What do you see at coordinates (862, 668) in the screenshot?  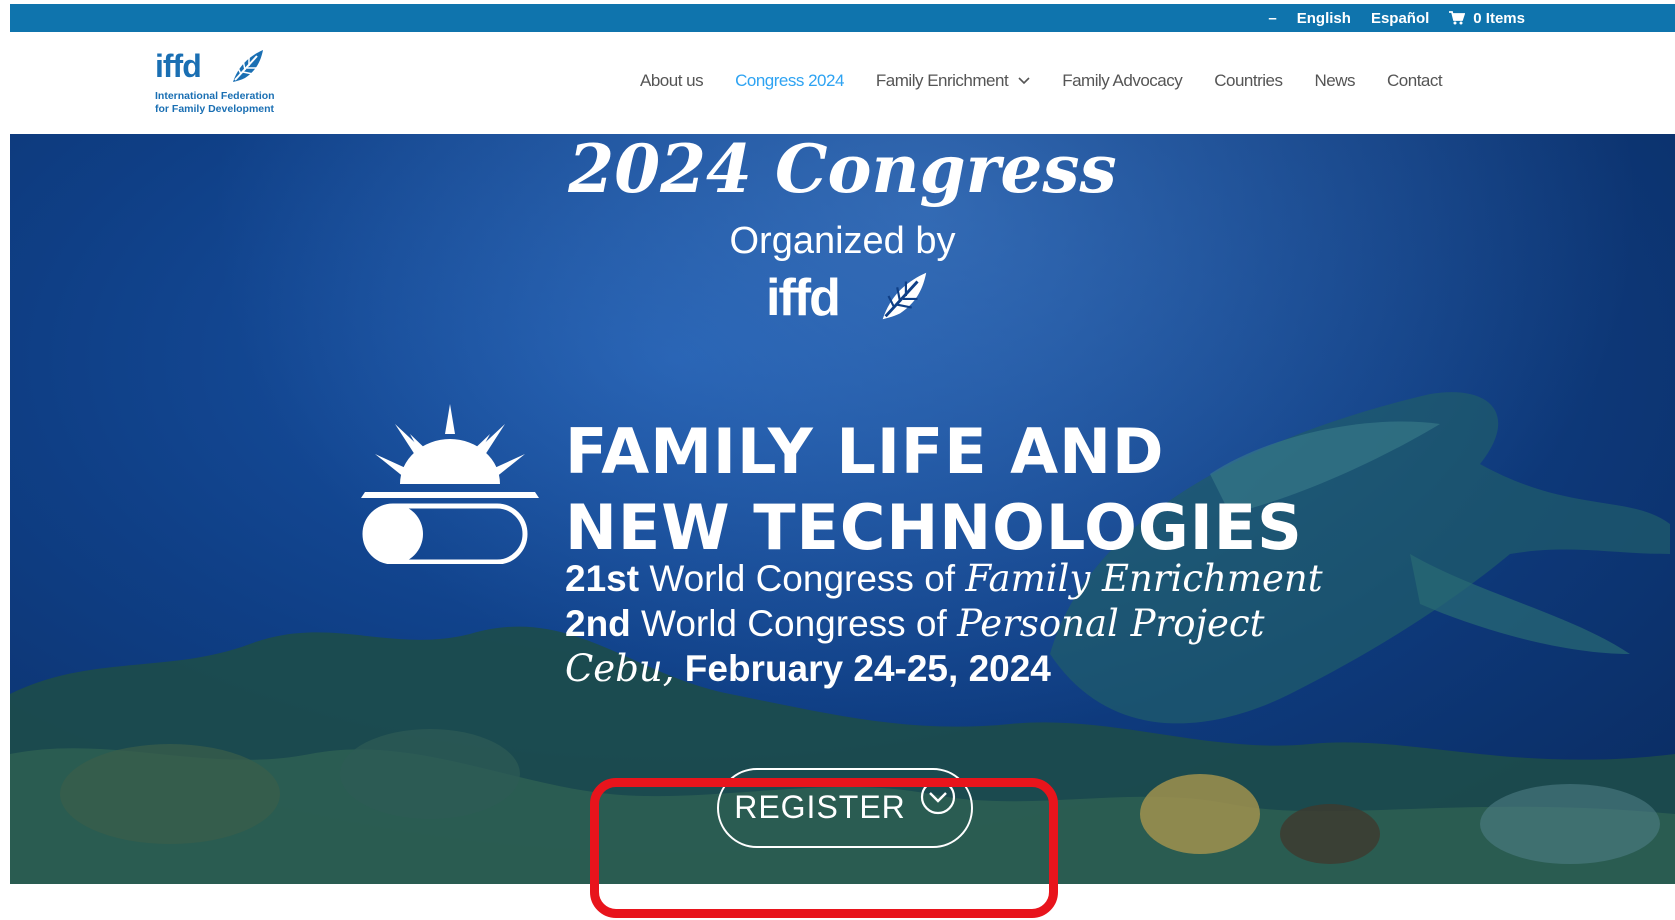 I see `event-dates: February 24-25, 2024` at bounding box center [862, 668].